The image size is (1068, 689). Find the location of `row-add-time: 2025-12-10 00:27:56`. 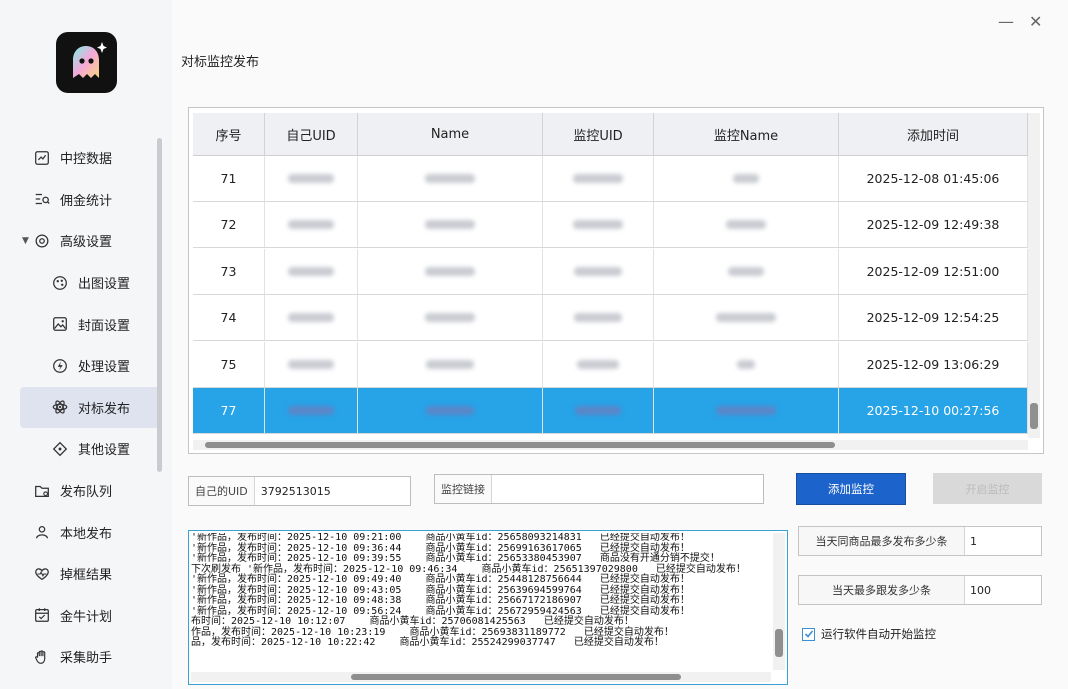

row-add-time: 2025-12-10 00:27:56 is located at coordinates (933, 410).